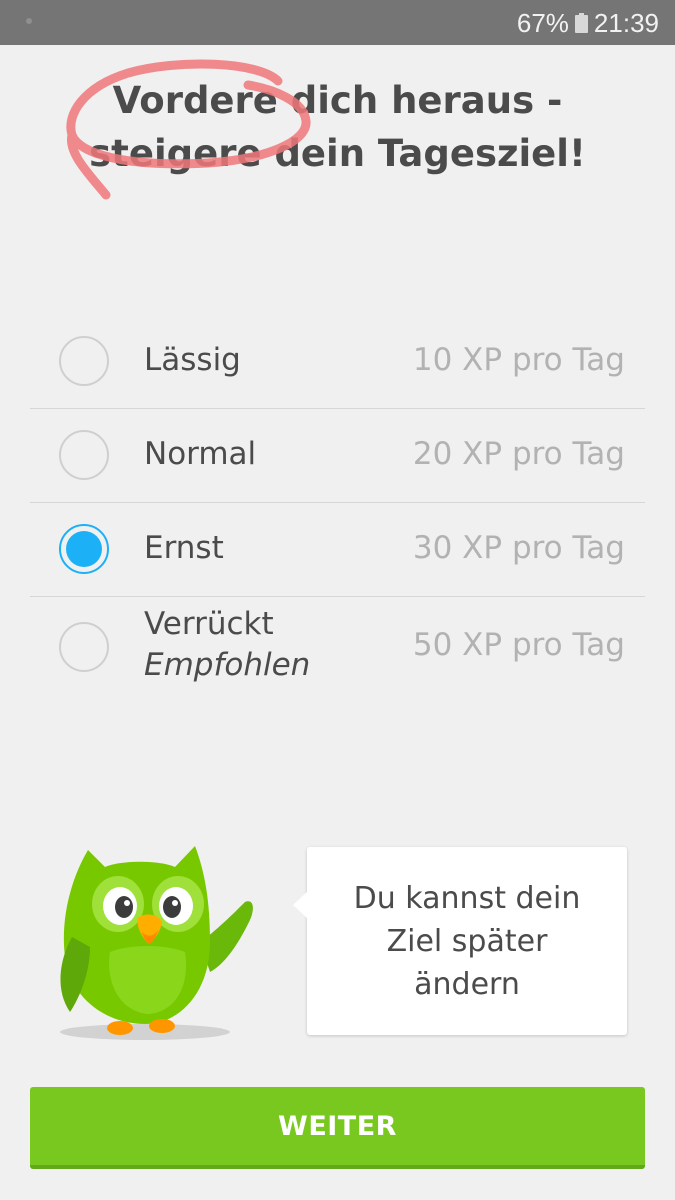  I want to click on radio-regular, so click(84, 455).